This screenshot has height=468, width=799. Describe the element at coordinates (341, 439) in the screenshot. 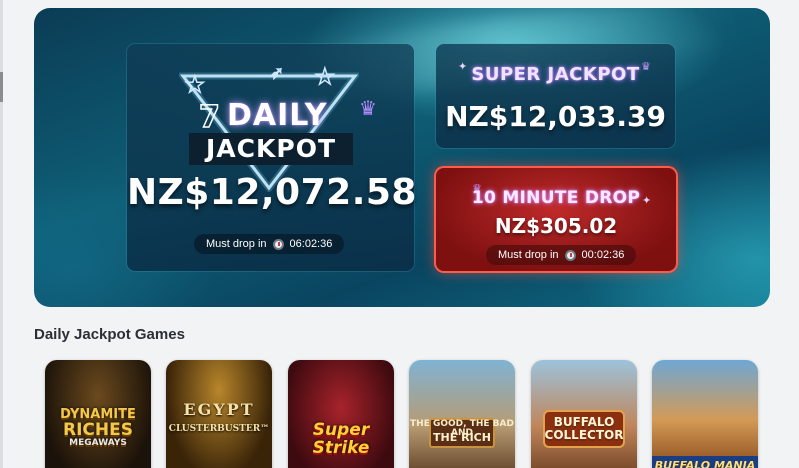

I see `game-title: Super Strike` at that location.